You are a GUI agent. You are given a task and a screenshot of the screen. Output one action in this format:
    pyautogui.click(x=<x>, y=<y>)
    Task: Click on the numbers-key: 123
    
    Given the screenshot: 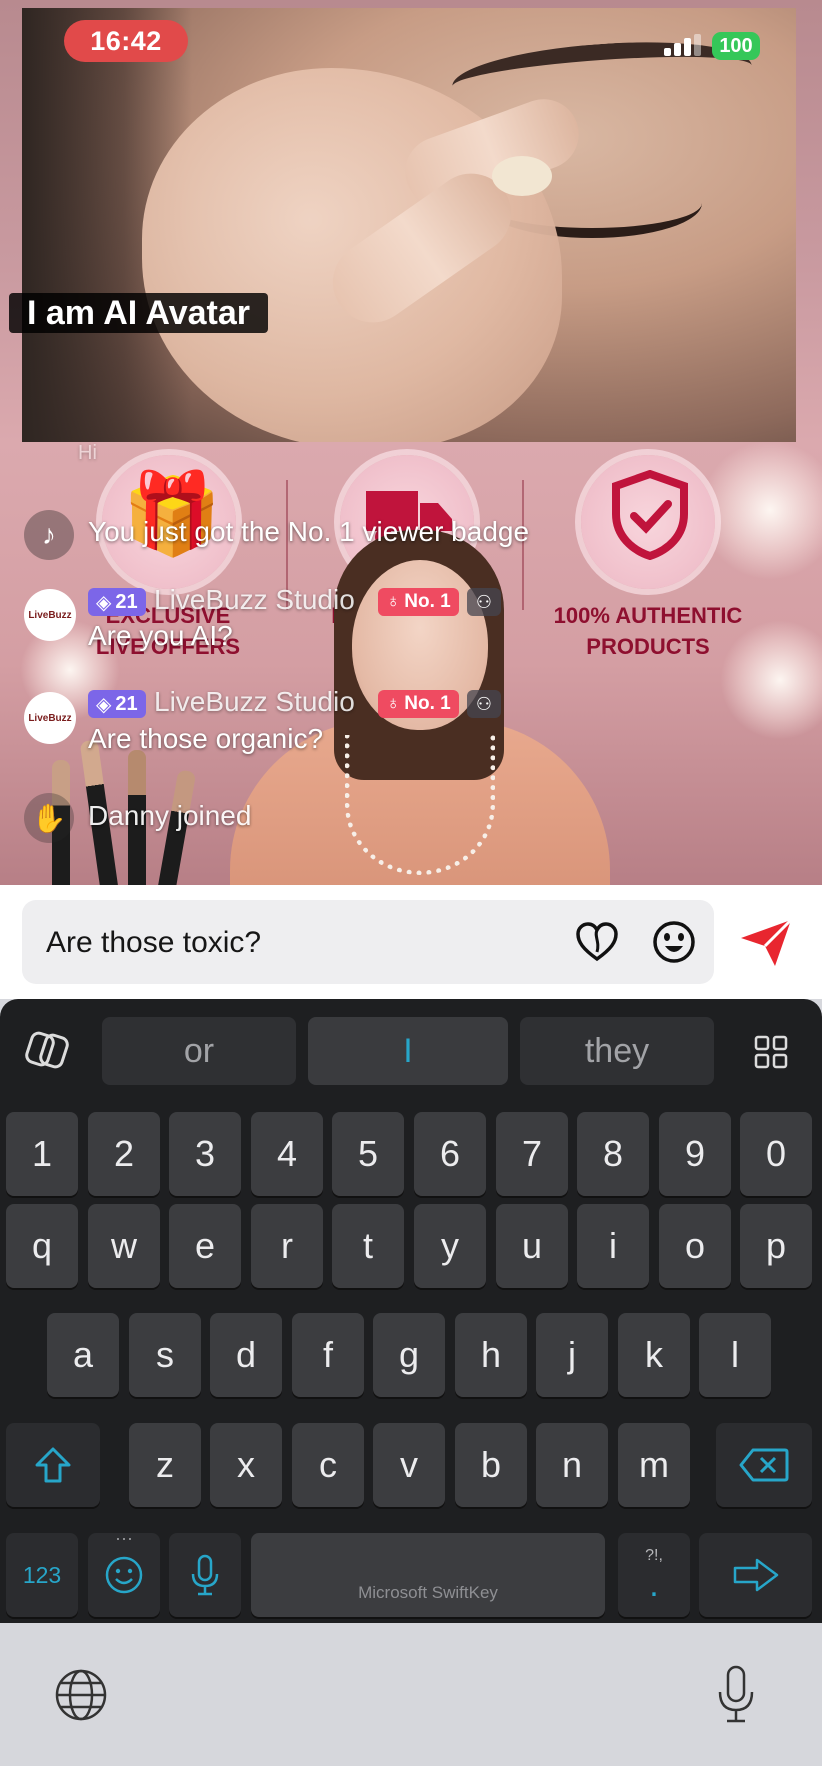 What is the action you would take?
    pyautogui.click(x=42, y=1575)
    